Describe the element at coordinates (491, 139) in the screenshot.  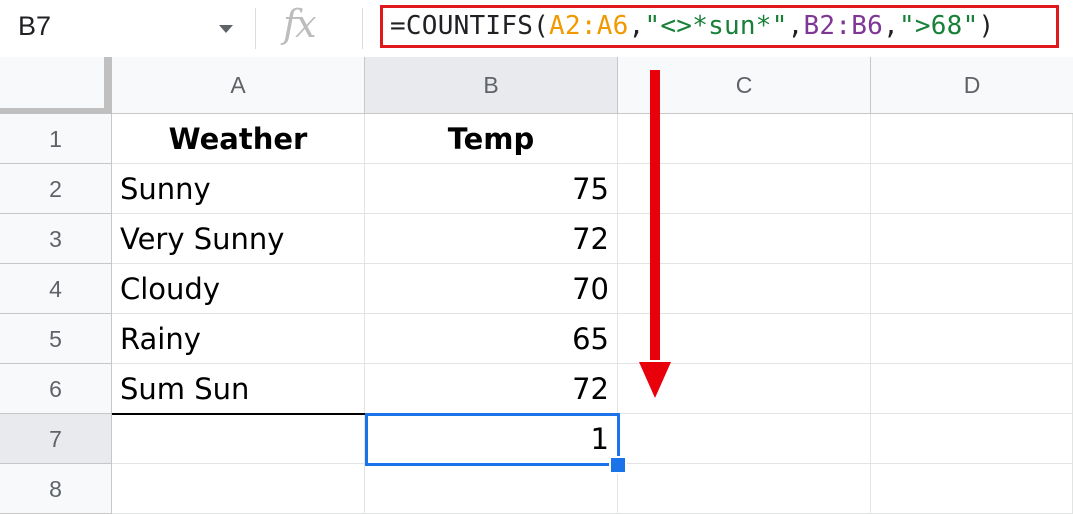
I see `cell-b1: Temp` at that location.